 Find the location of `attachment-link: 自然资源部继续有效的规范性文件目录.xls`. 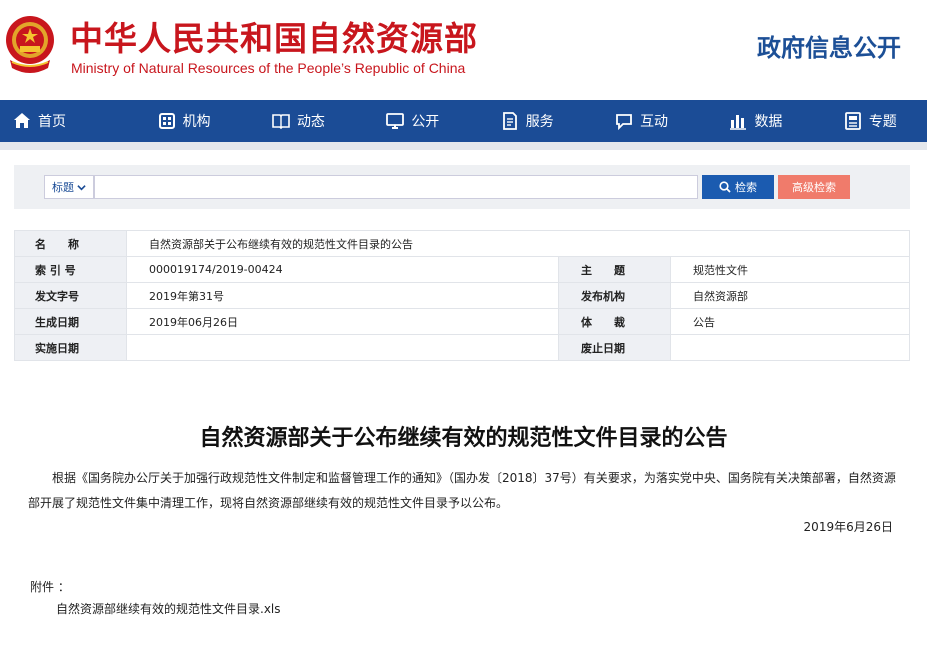

attachment-link: 自然资源部继续有效的规范性文件目录.xls is located at coordinates (168, 608).